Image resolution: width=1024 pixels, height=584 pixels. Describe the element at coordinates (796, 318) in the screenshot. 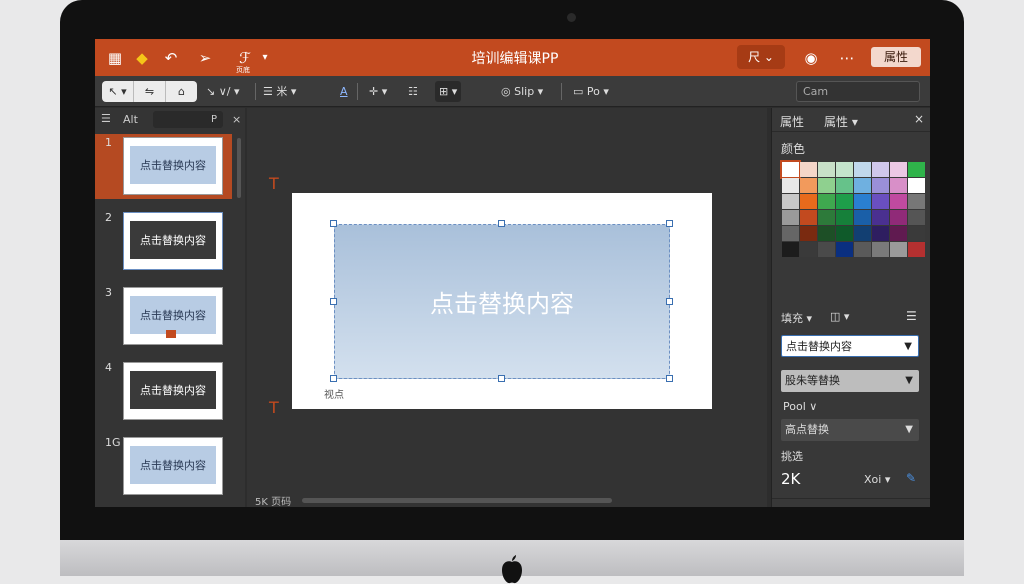

I see `fill-dropdown: 填充 ▾` at that location.